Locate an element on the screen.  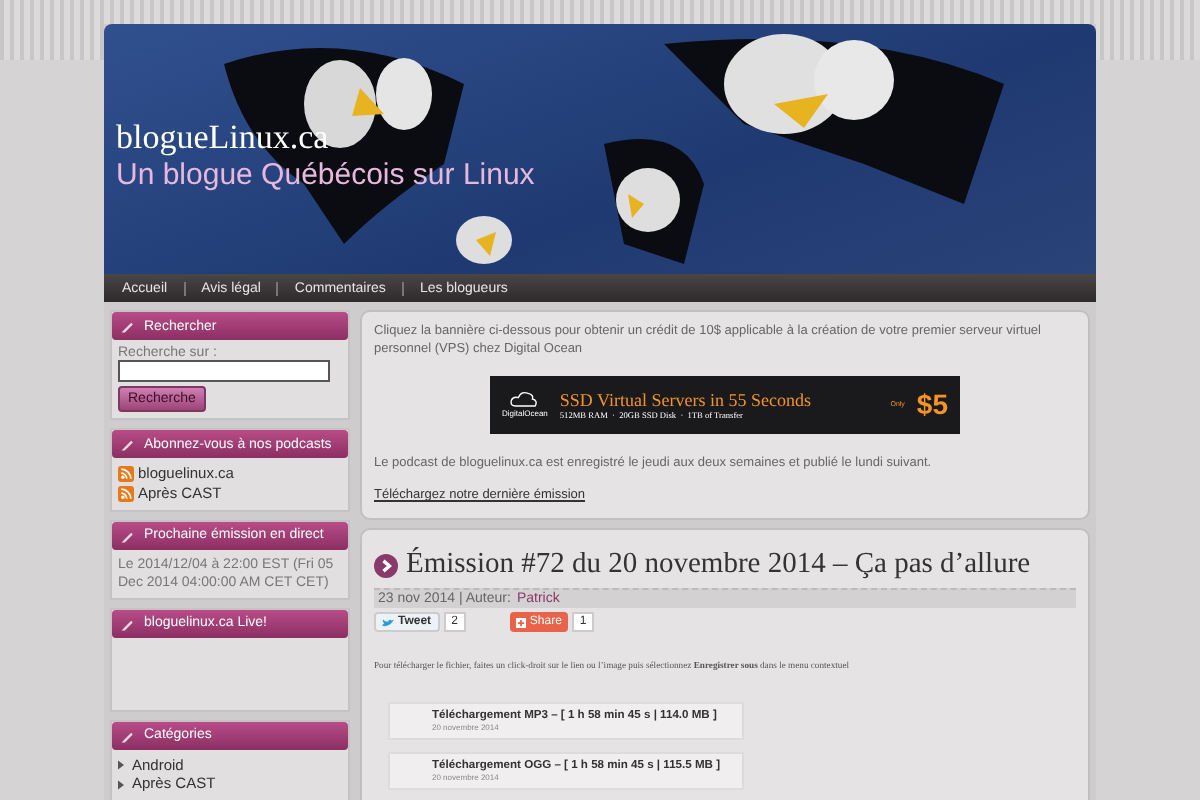
ad-price: $5 is located at coordinates (932, 404).